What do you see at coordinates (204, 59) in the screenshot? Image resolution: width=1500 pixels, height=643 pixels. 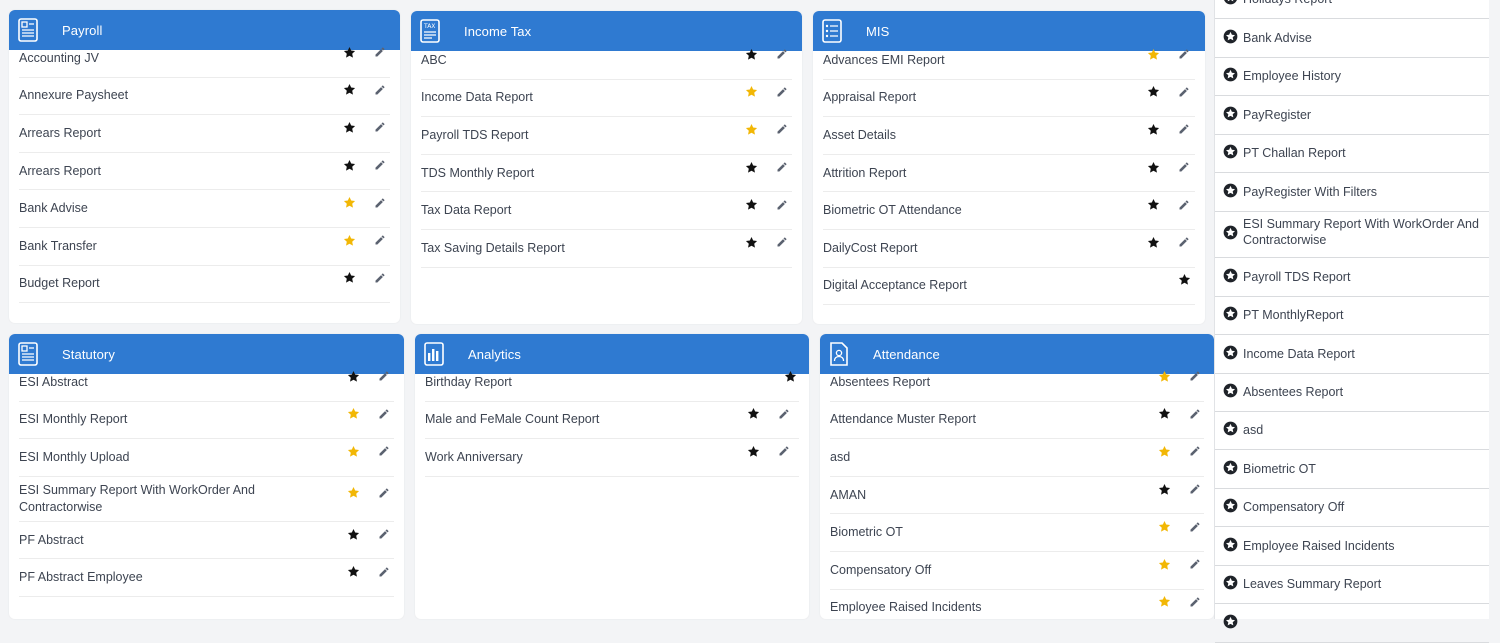 I see `report-row: Accounting JV` at bounding box center [204, 59].